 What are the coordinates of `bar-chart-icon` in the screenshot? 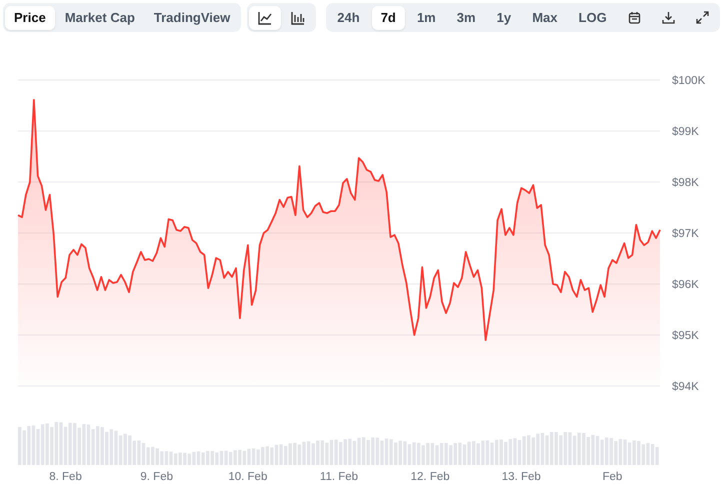 It's located at (298, 17).